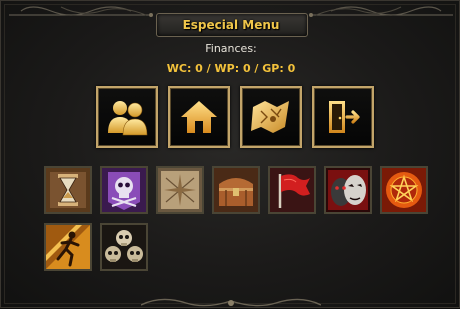  I want to click on party-button, so click(127, 117).